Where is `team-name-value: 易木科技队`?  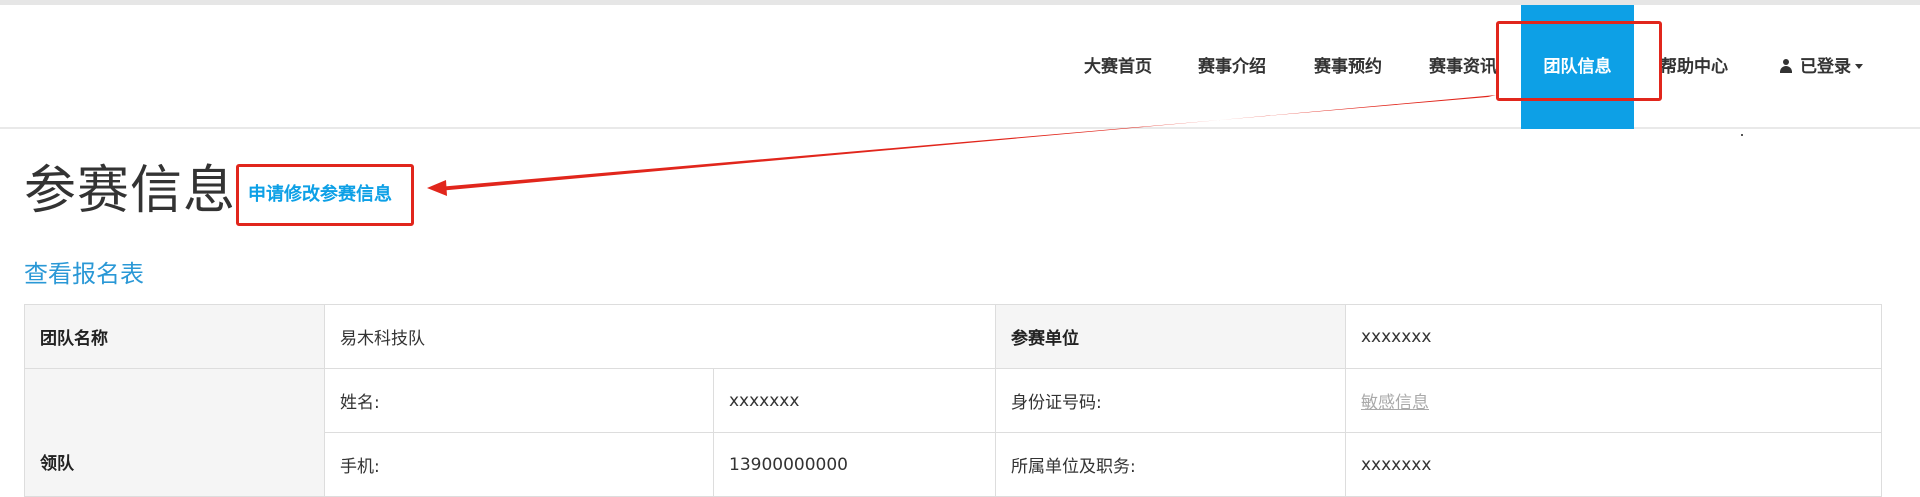
team-name-value: 易木科技队 is located at coordinates (660, 336).